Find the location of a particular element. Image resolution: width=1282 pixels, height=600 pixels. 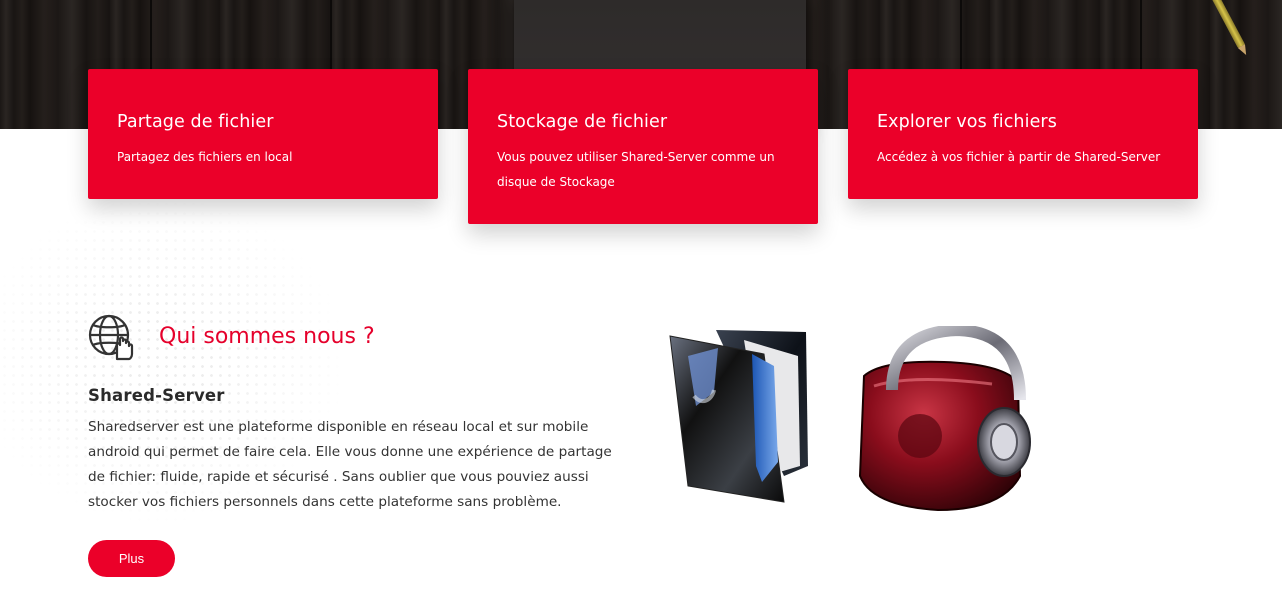

card-title: Stockage de fichier is located at coordinates (582, 122).